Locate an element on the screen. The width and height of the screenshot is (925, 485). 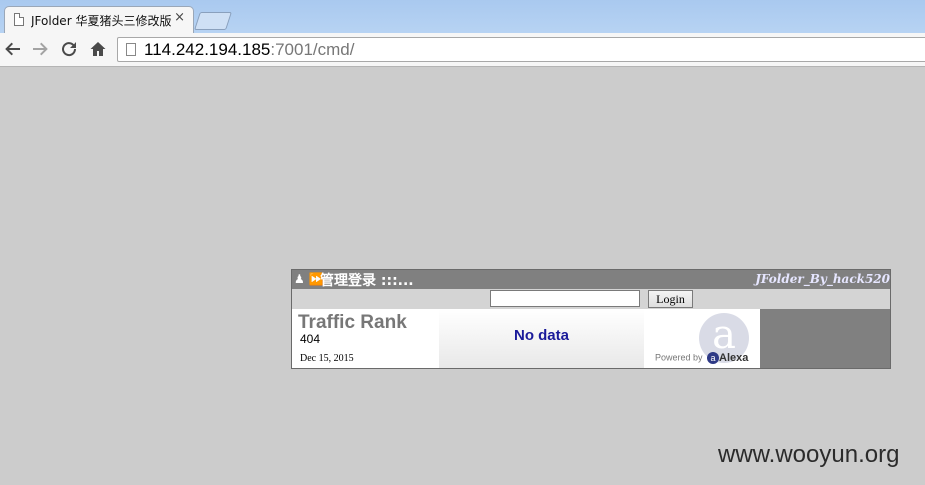
traffic-rank-value: 404 is located at coordinates (310, 339).